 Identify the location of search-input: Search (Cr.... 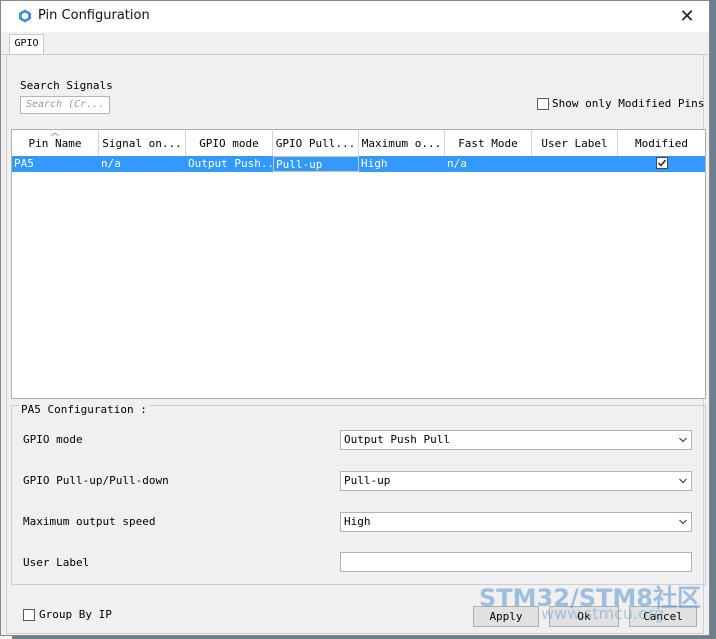
(65, 105).